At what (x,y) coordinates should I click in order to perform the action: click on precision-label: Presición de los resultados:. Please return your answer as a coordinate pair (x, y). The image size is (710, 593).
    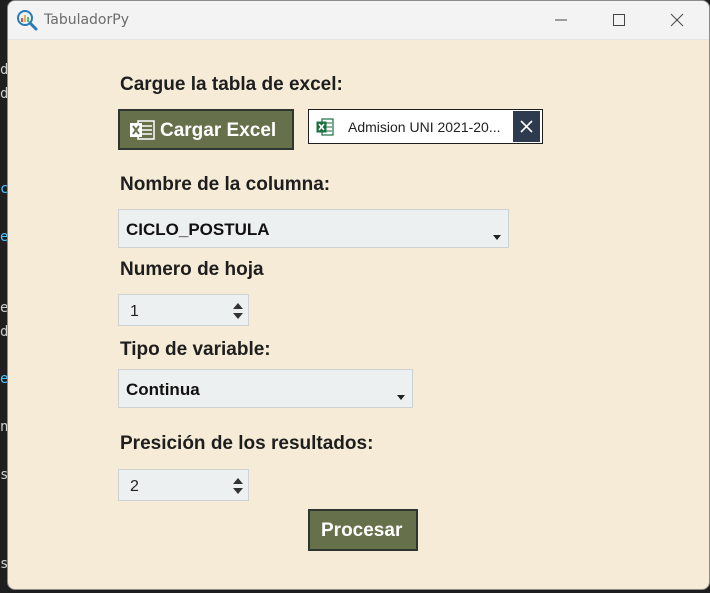
    Looking at the image, I should click on (247, 443).